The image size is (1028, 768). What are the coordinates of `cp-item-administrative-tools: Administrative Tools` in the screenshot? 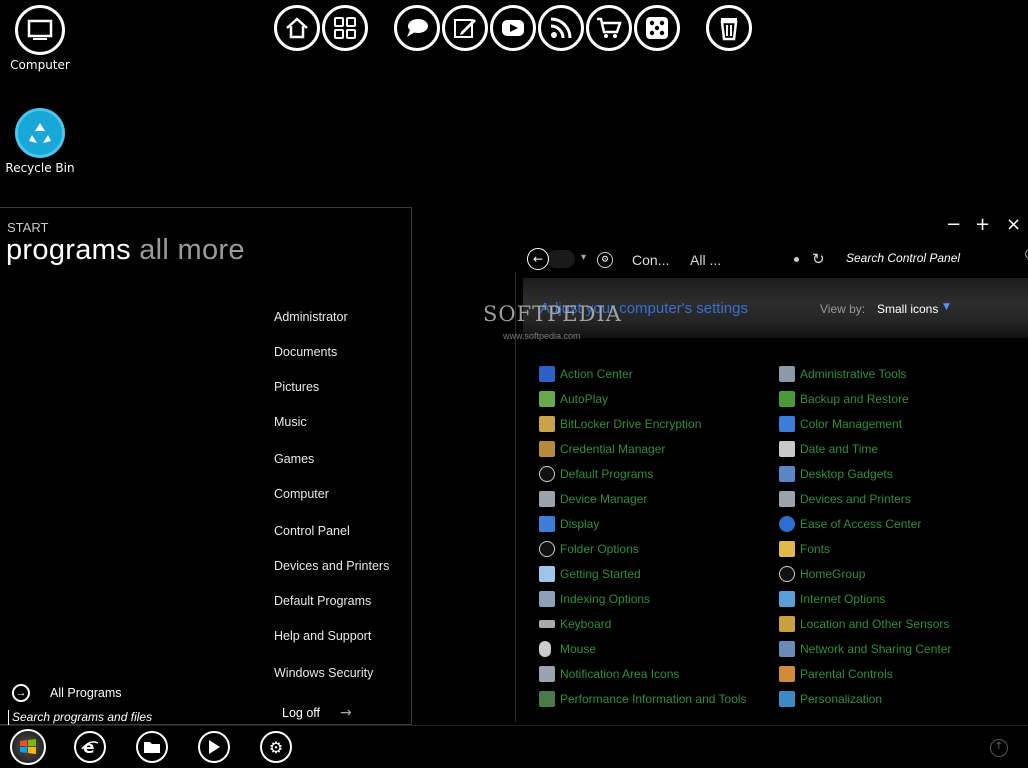 It's located at (843, 374).